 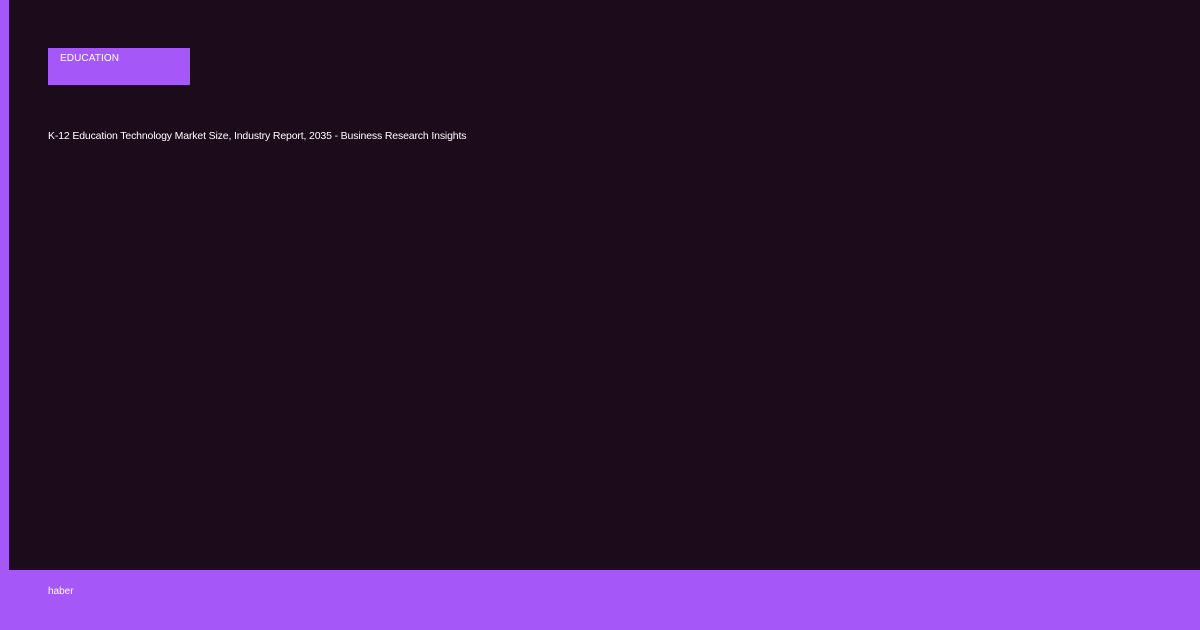 What do you see at coordinates (4, 315) in the screenshot?
I see `left-accent-bar` at bounding box center [4, 315].